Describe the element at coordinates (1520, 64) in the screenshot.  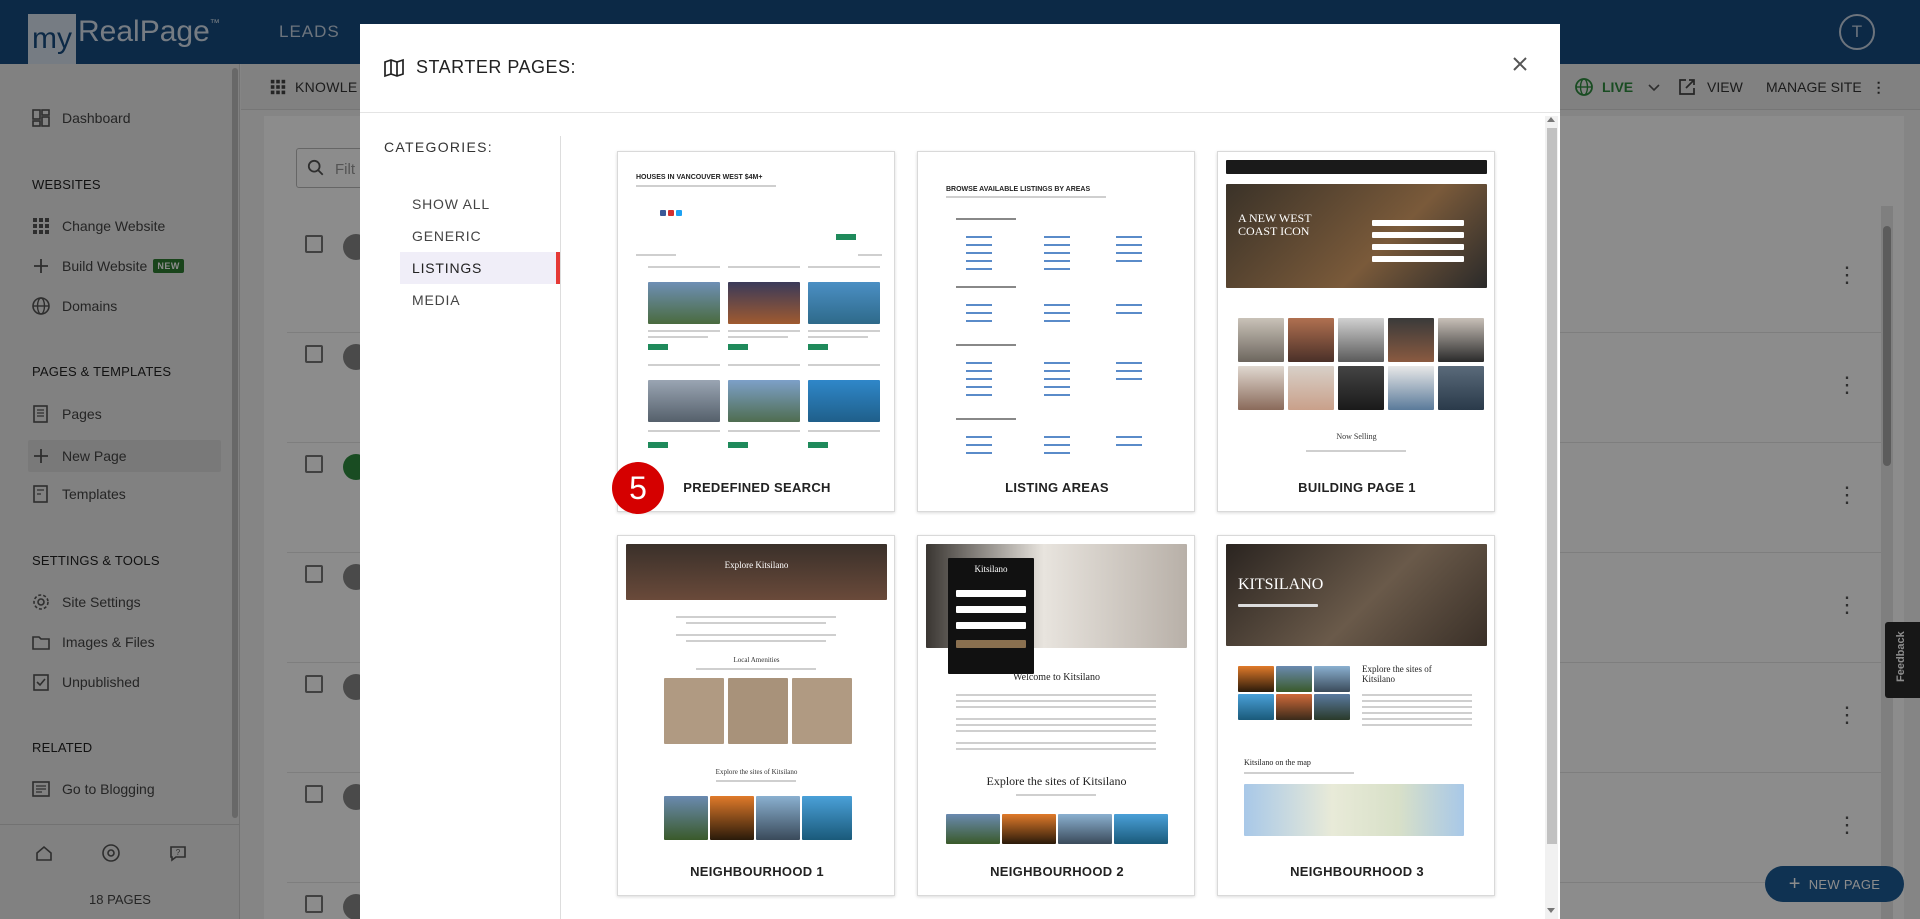
I see `close-icon` at that location.